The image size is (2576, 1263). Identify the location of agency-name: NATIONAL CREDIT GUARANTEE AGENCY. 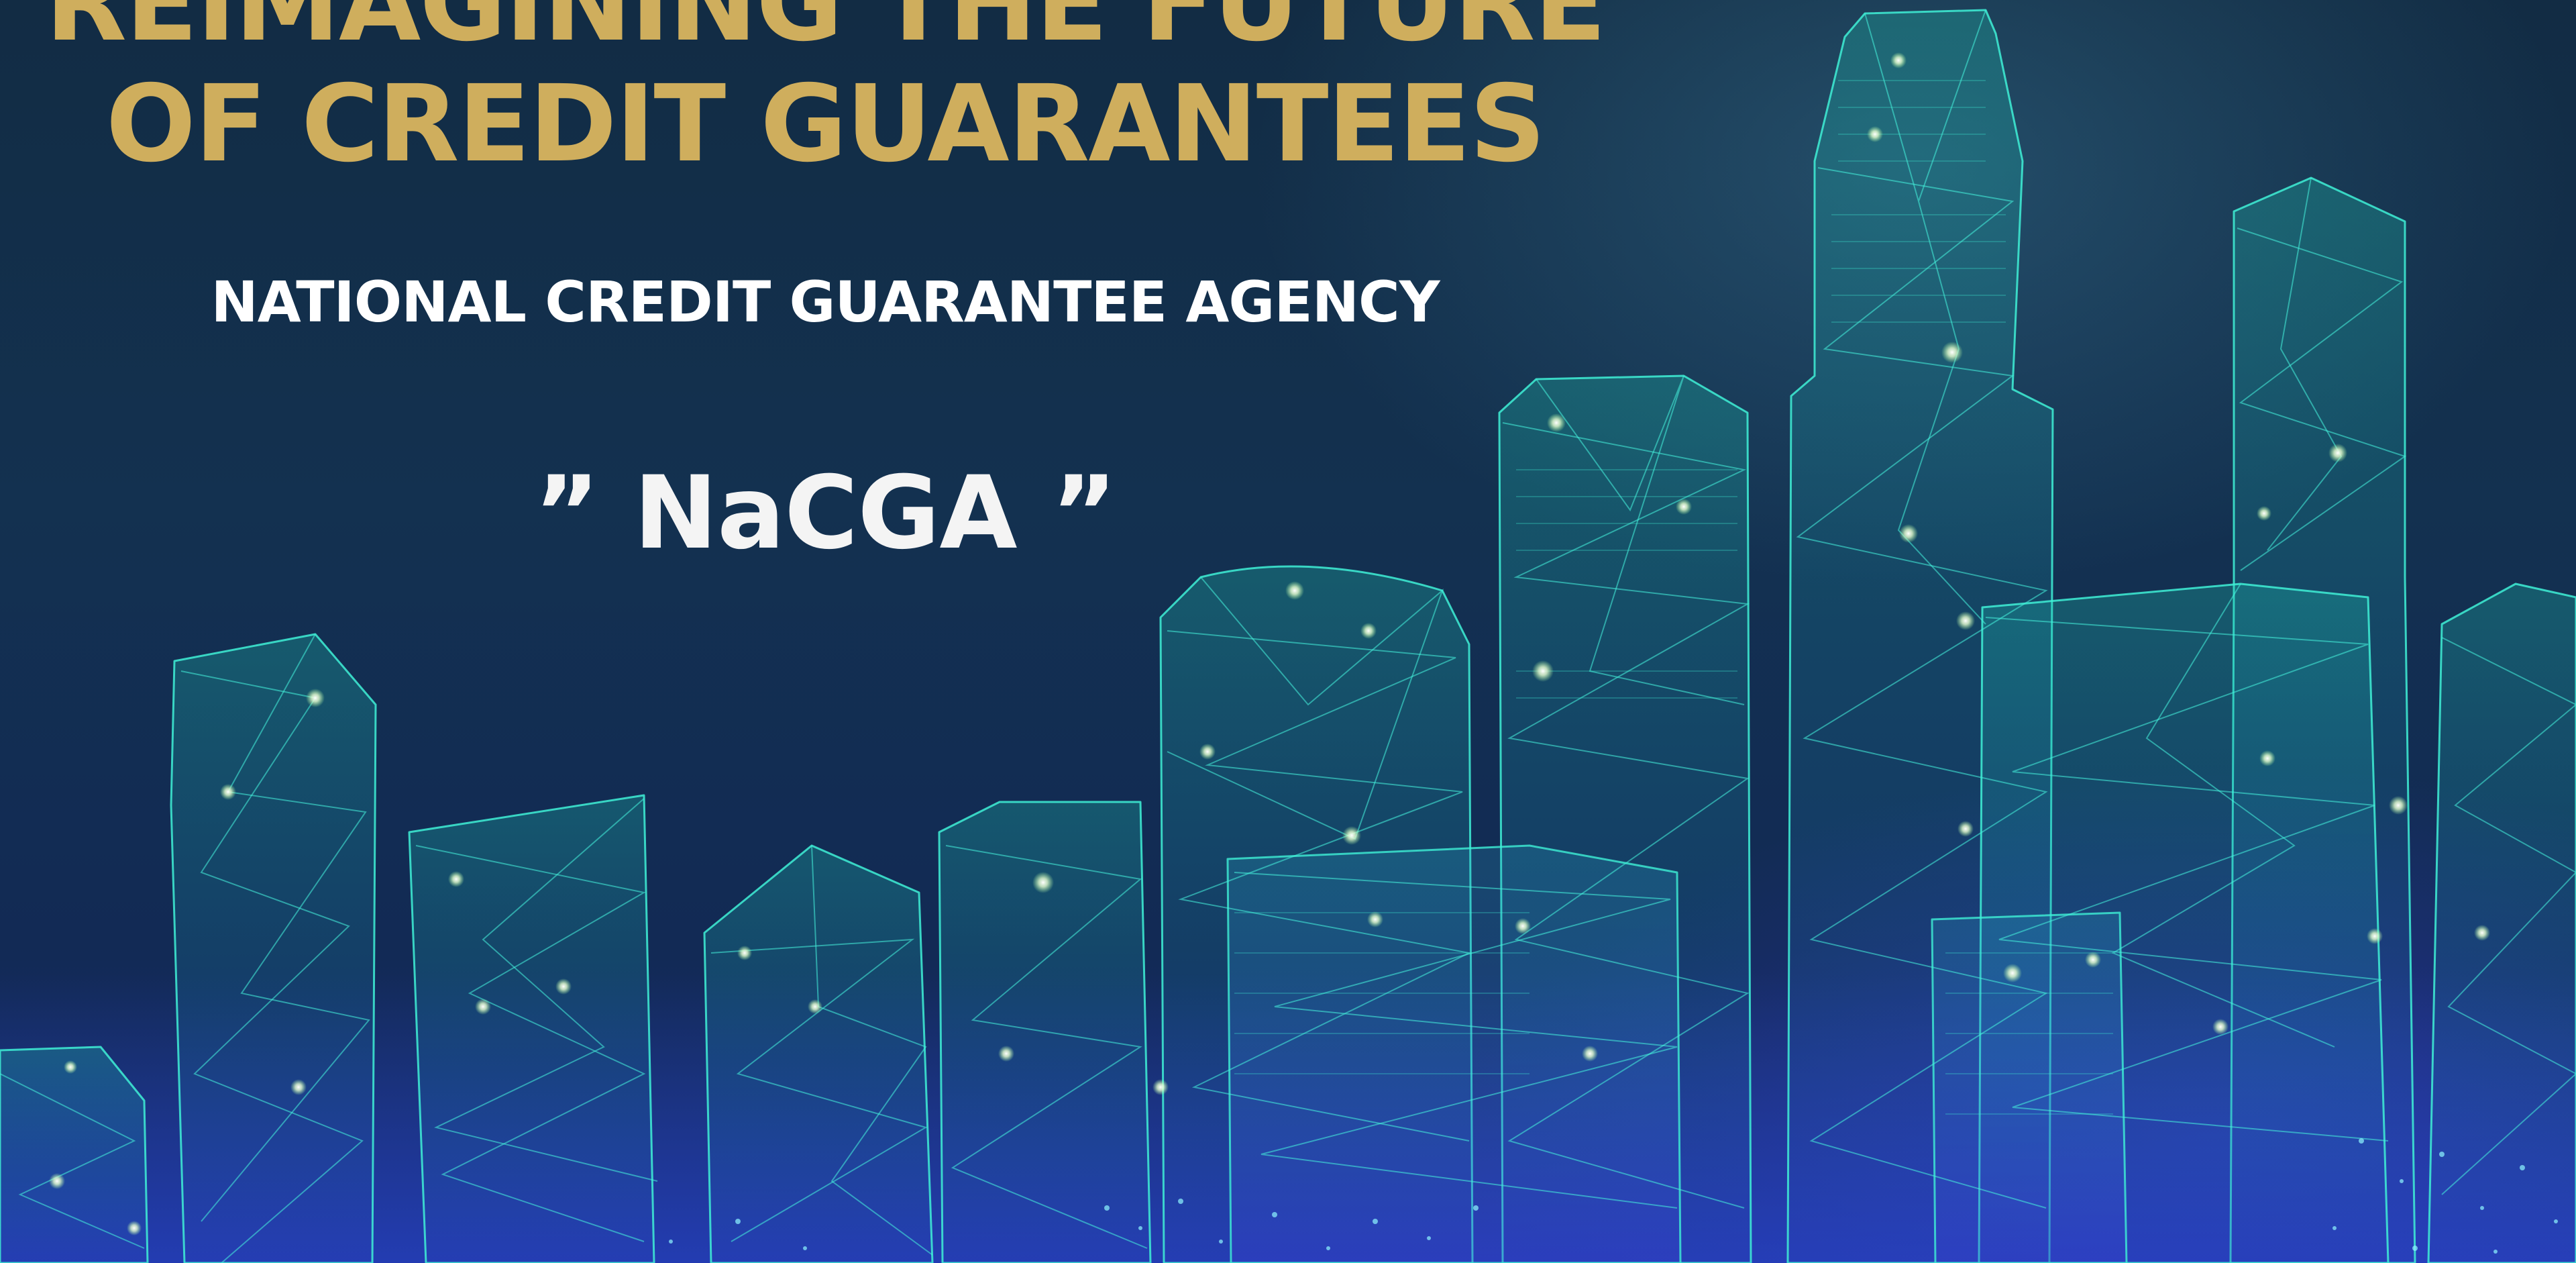
(825, 302).